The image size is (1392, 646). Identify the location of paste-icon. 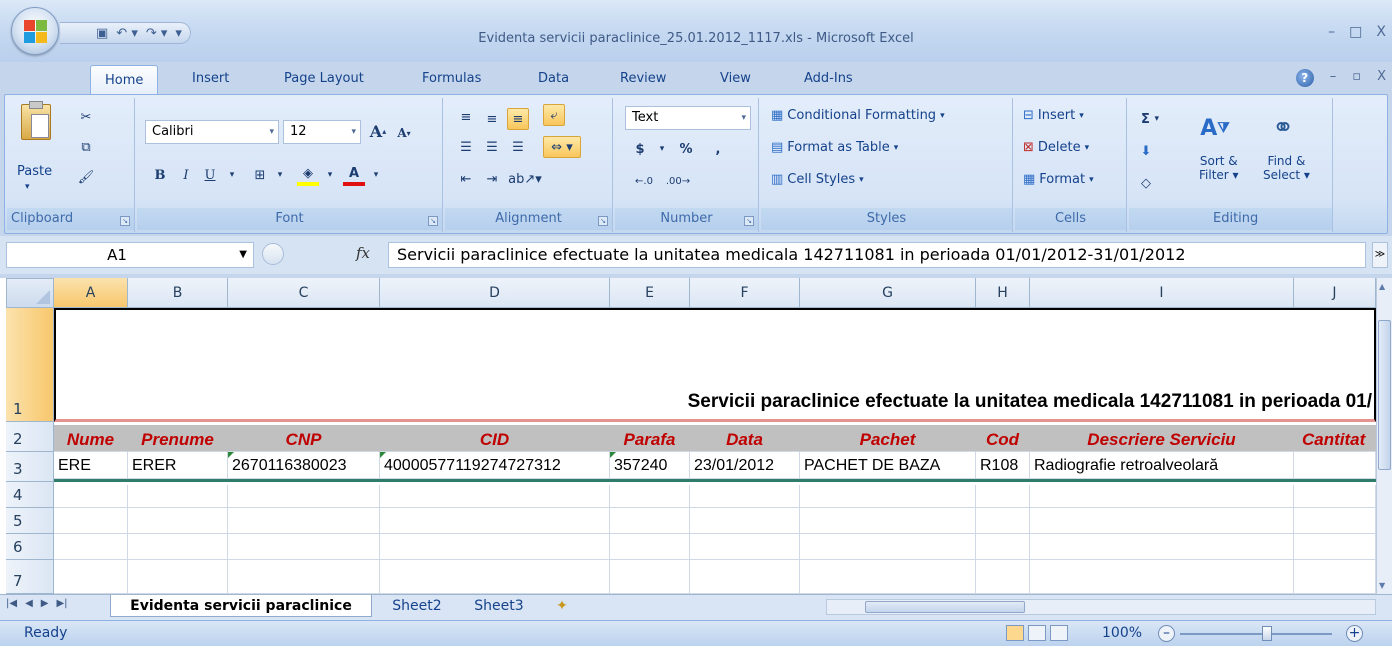
(36, 120).